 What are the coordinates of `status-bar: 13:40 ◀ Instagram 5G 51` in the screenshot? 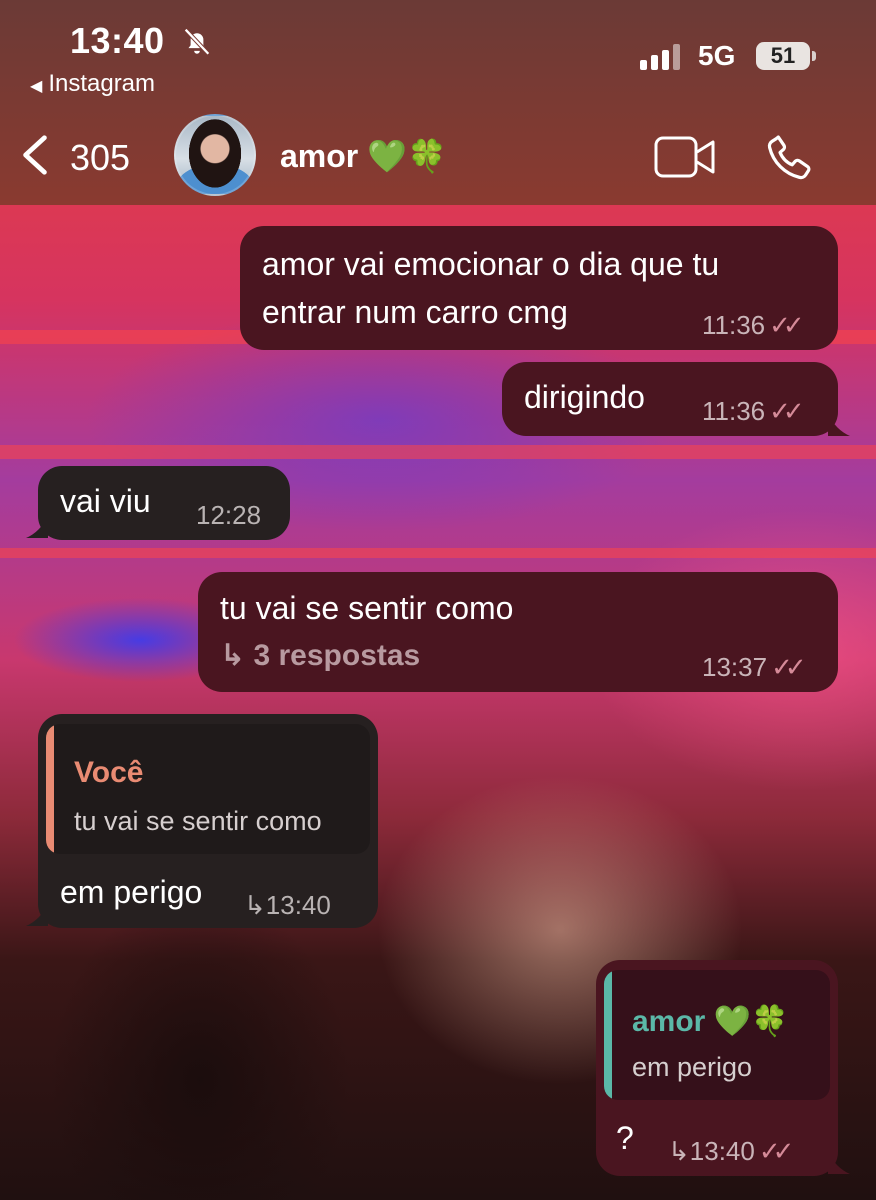 It's located at (438, 52).